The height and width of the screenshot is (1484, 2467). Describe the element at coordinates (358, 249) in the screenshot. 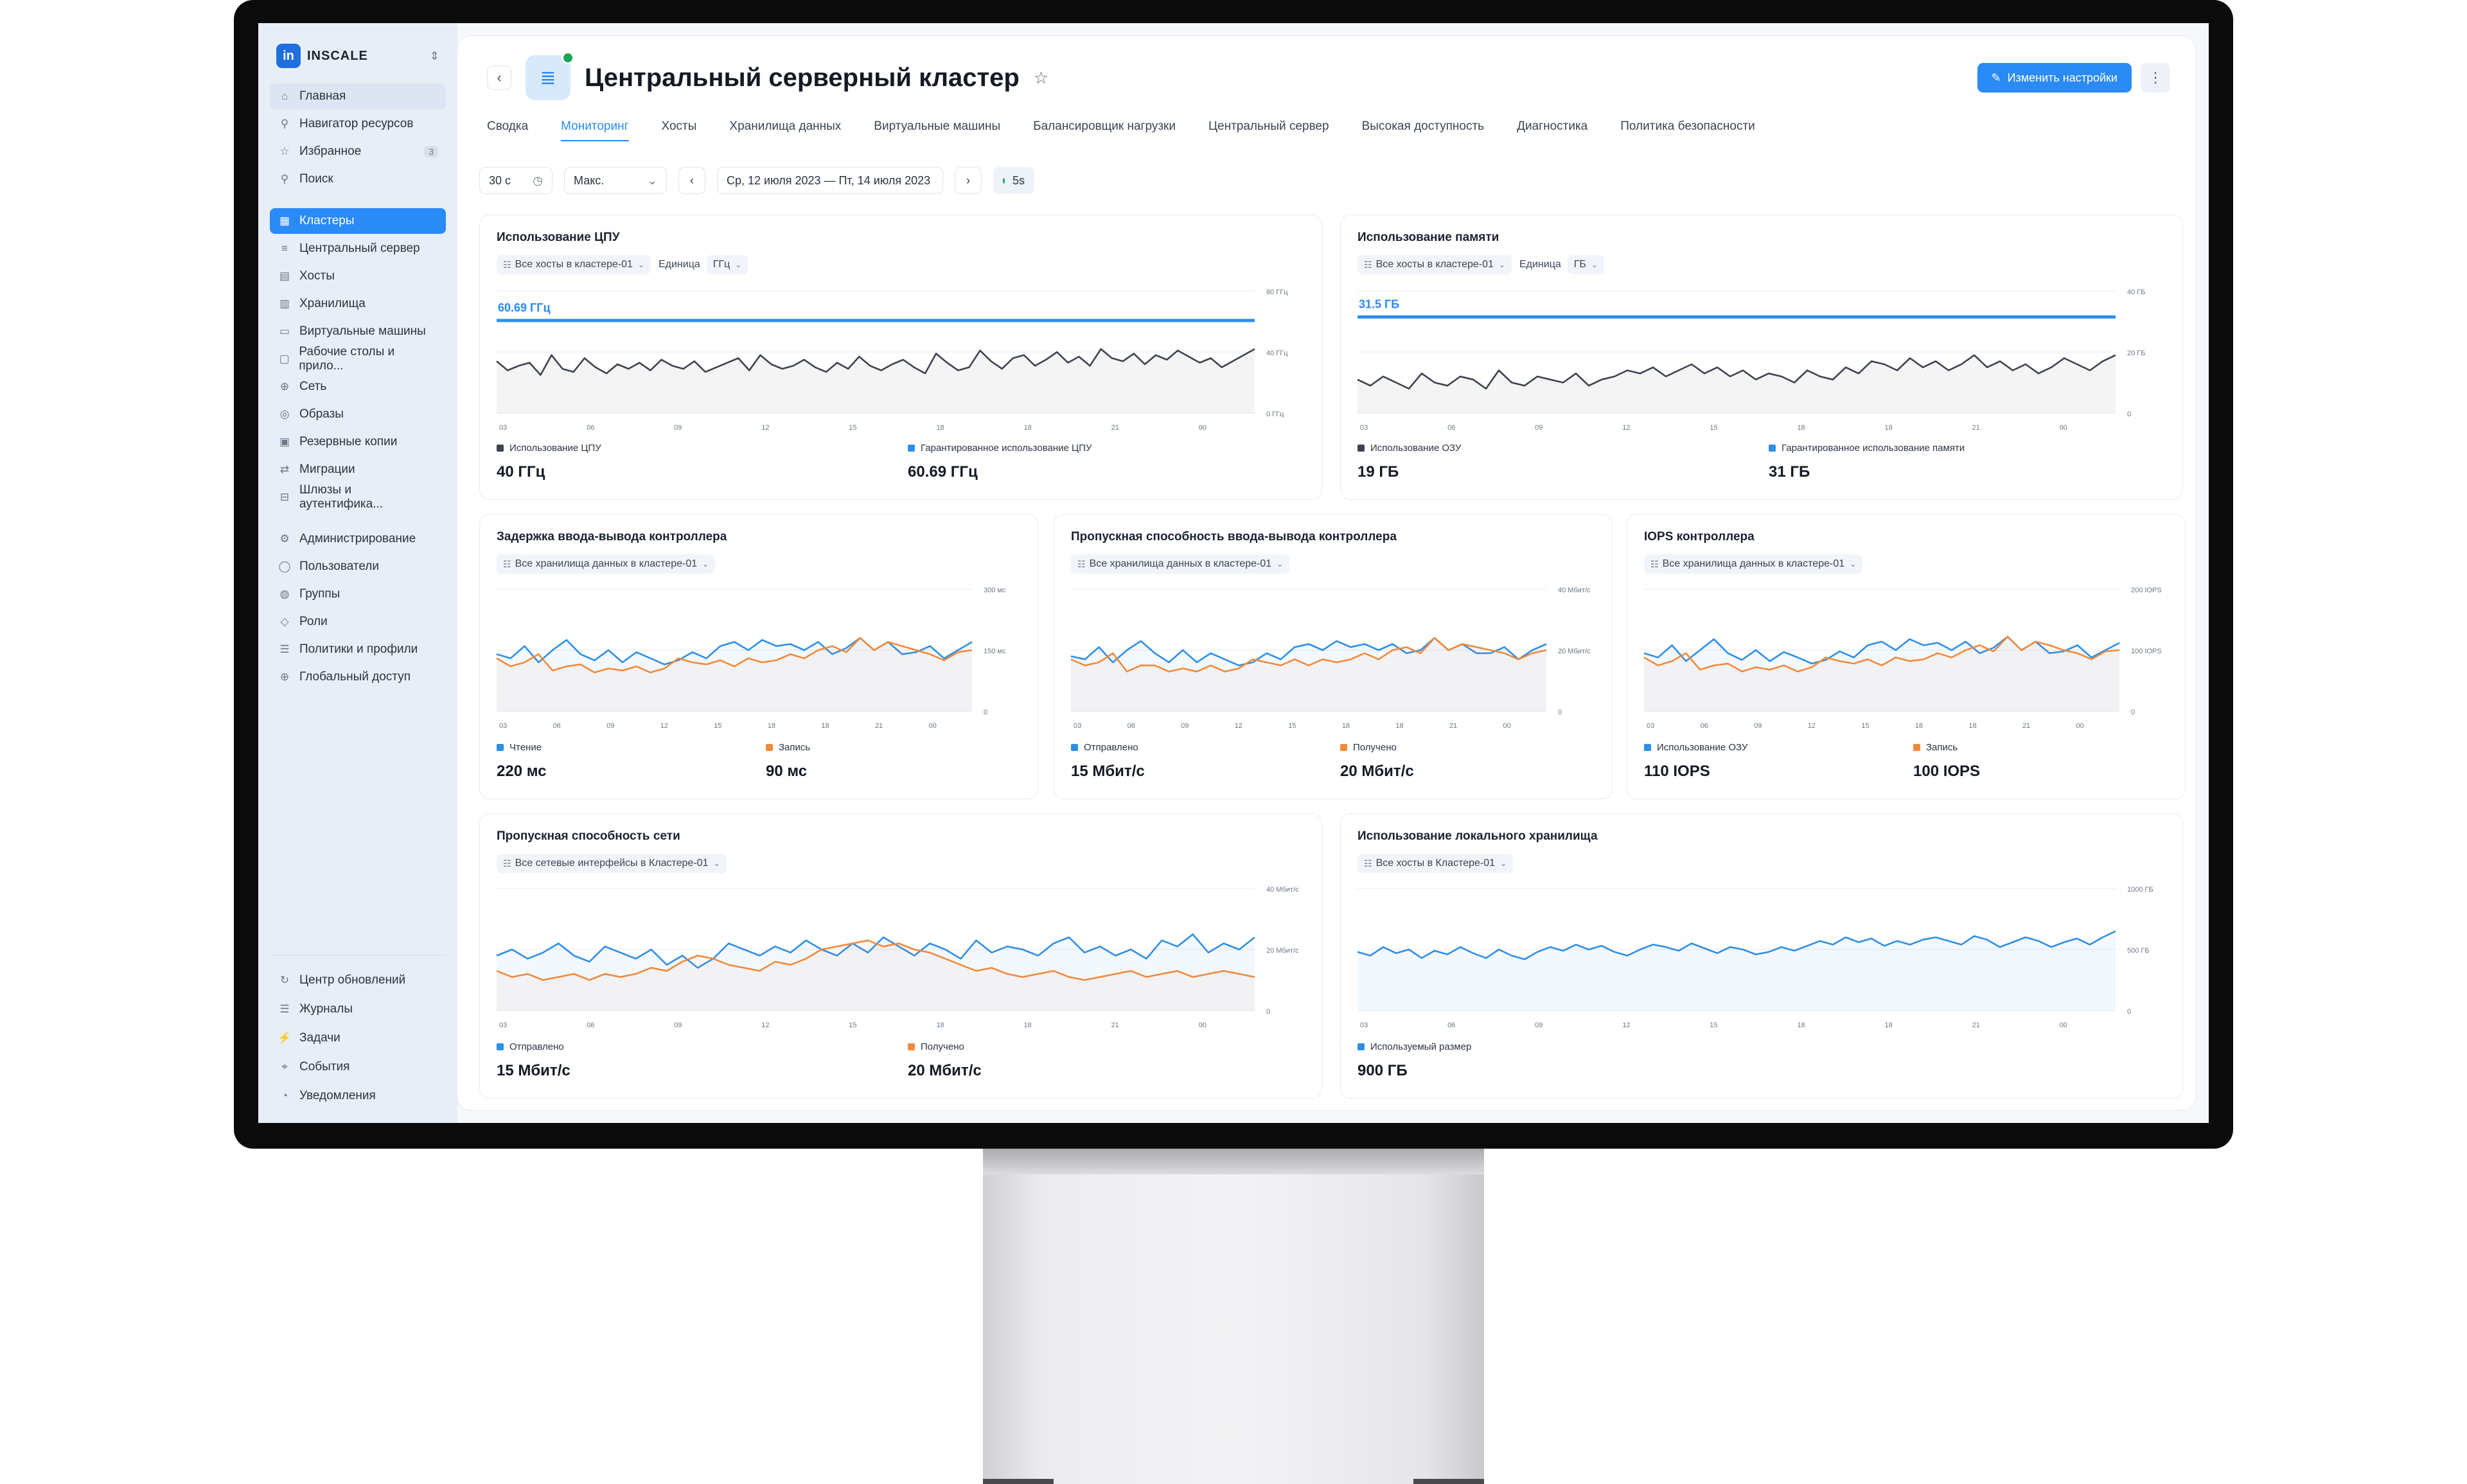

I see `sidebar-item-central-server: ≡ Центральный сервер` at that location.